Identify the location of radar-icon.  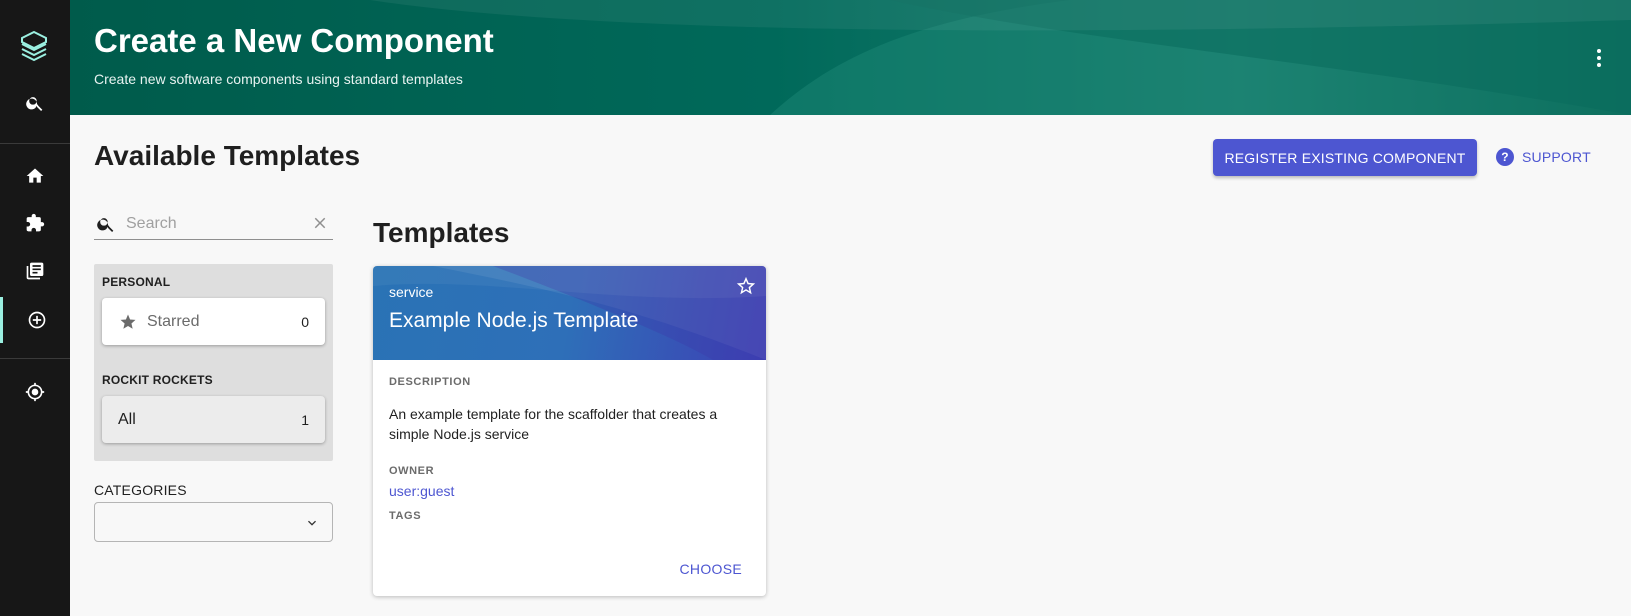
(35, 392).